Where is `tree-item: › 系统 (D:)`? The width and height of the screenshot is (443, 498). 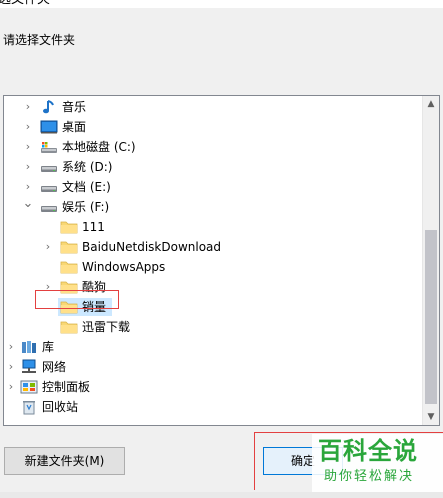 tree-item: › 系统 (D:) is located at coordinates (213, 167).